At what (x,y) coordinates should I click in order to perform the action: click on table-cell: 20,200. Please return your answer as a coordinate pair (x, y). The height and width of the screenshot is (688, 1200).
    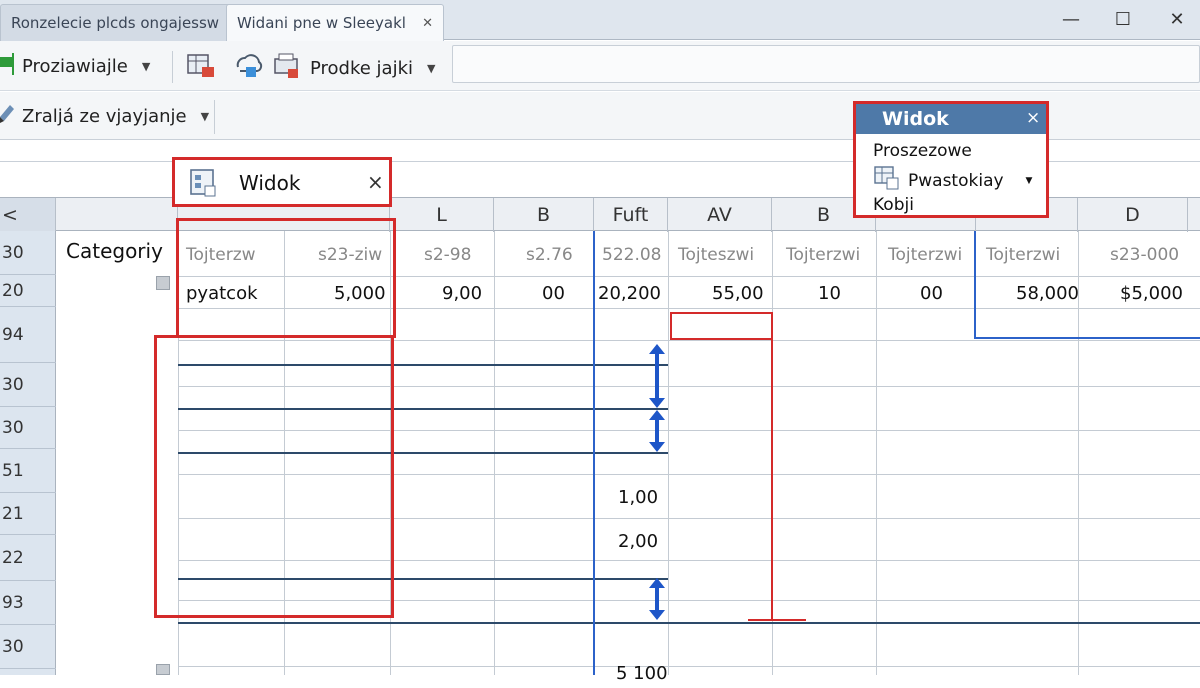
    Looking at the image, I should click on (629, 293).